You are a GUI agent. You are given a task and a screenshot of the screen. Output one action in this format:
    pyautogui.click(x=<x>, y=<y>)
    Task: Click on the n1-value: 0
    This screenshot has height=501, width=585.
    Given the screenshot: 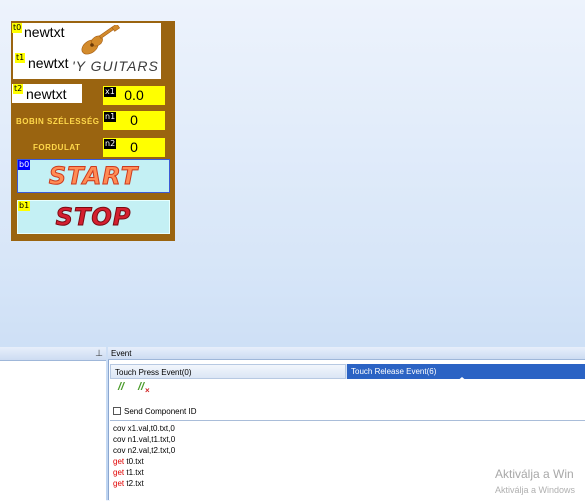 What is the action you would take?
    pyautogui.click(x=134, y=120)
    